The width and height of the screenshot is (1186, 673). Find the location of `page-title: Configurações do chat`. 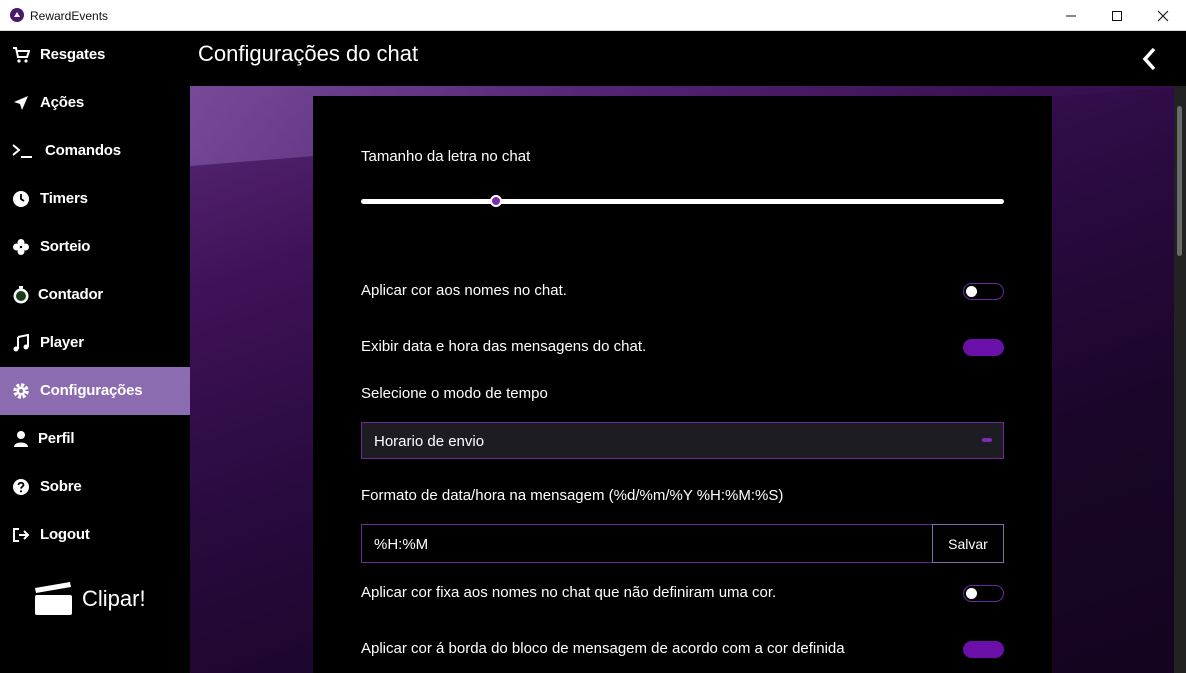

page-title: Configurações do chat is located at coordinates (308, 53).